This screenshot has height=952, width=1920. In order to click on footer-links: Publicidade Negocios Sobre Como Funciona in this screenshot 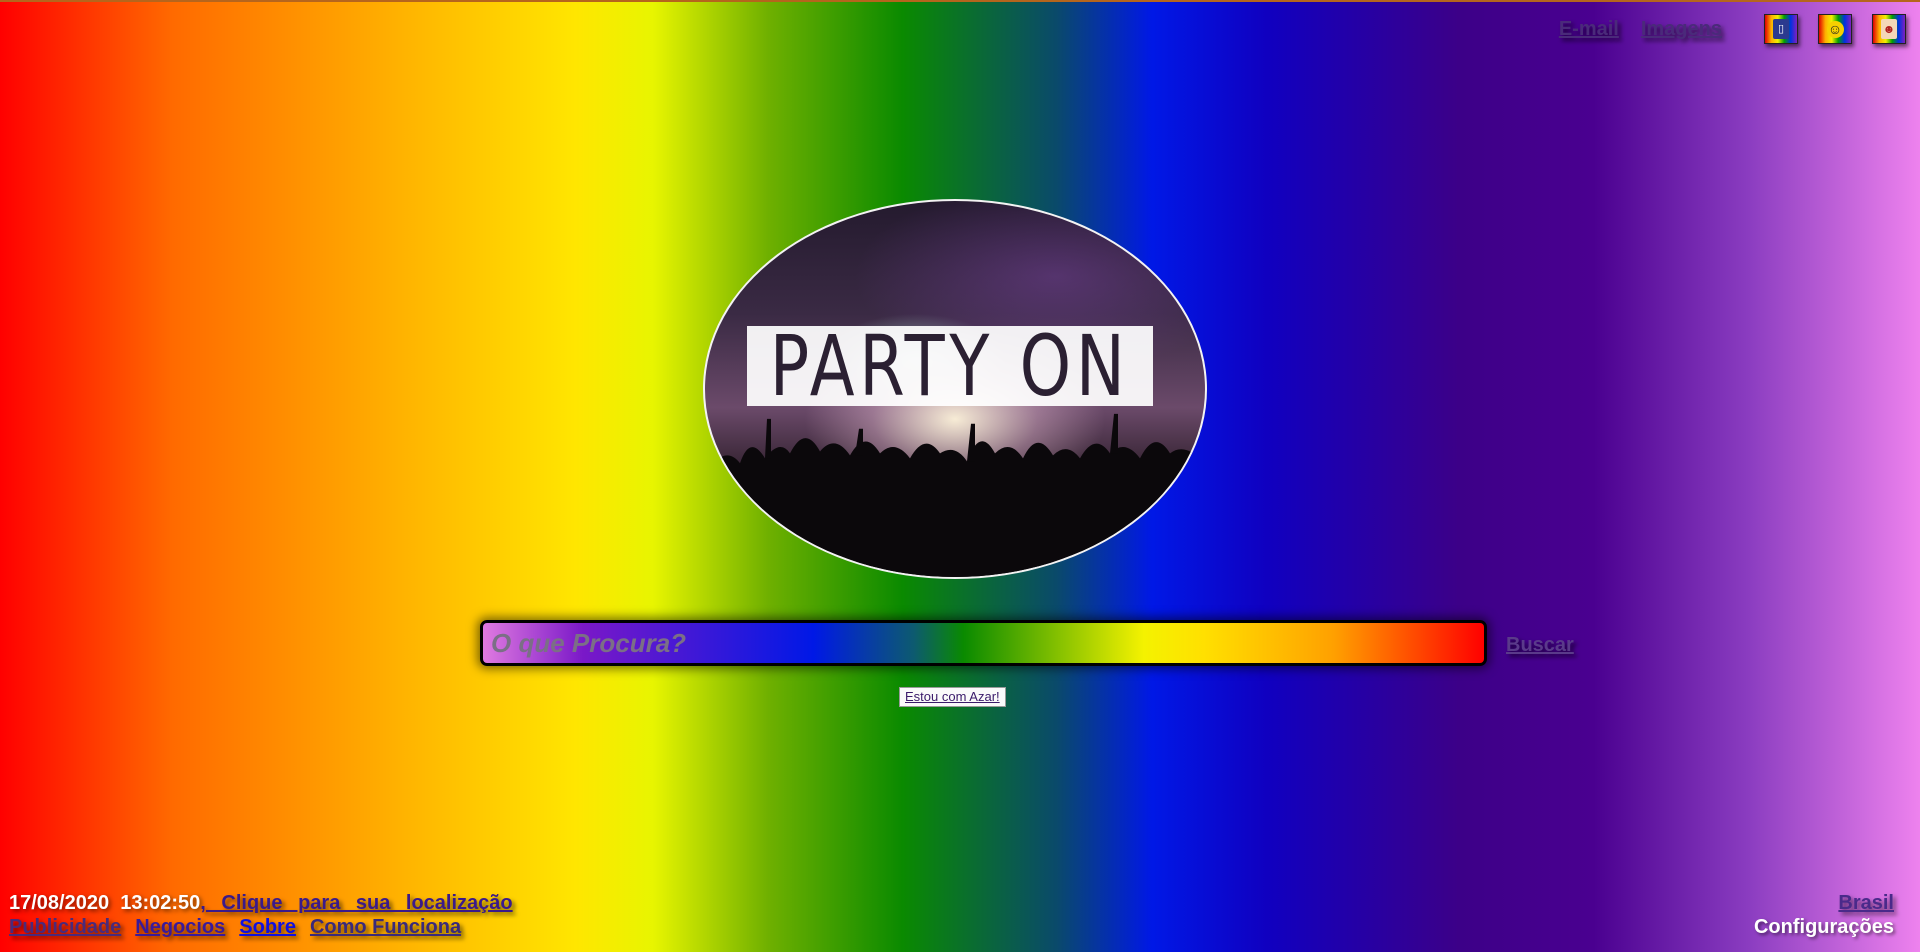, I will do `click(261, 927)`.